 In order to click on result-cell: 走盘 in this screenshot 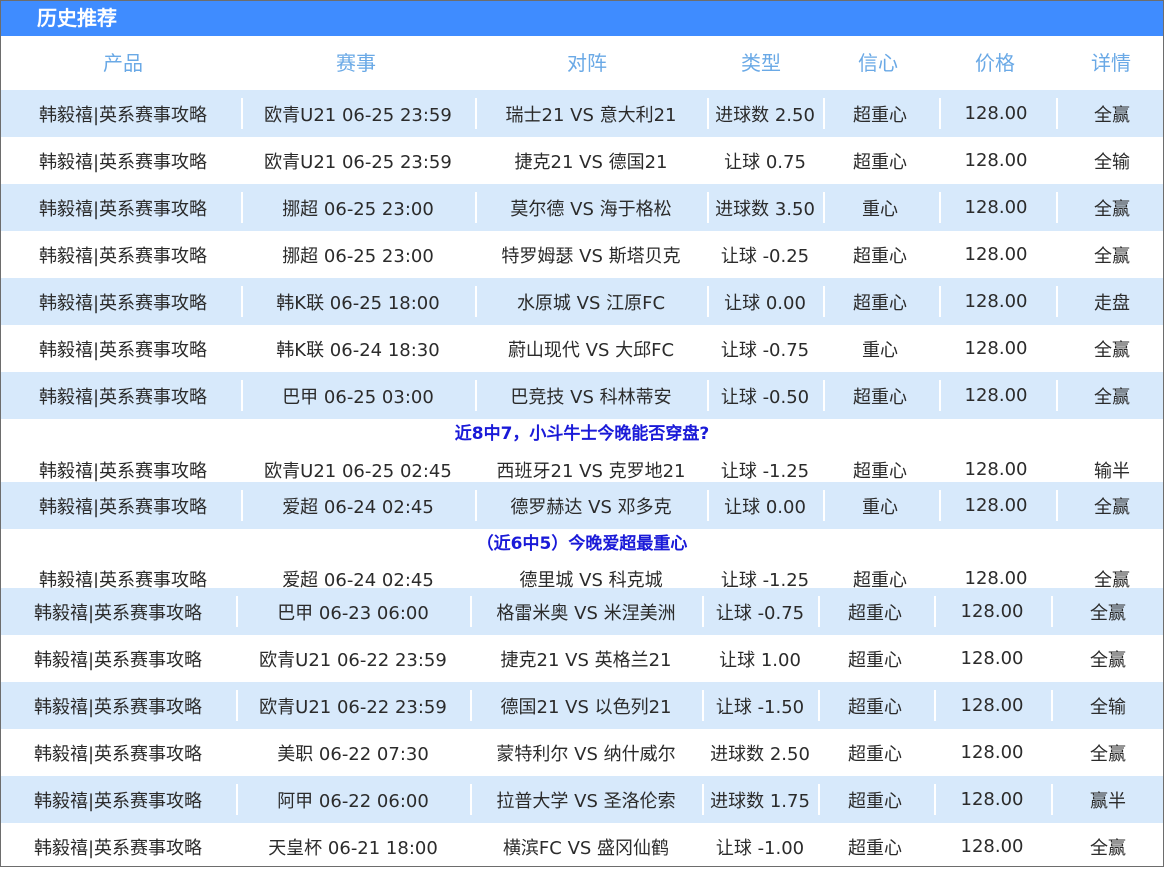, I will do `click(1112, 303)`.